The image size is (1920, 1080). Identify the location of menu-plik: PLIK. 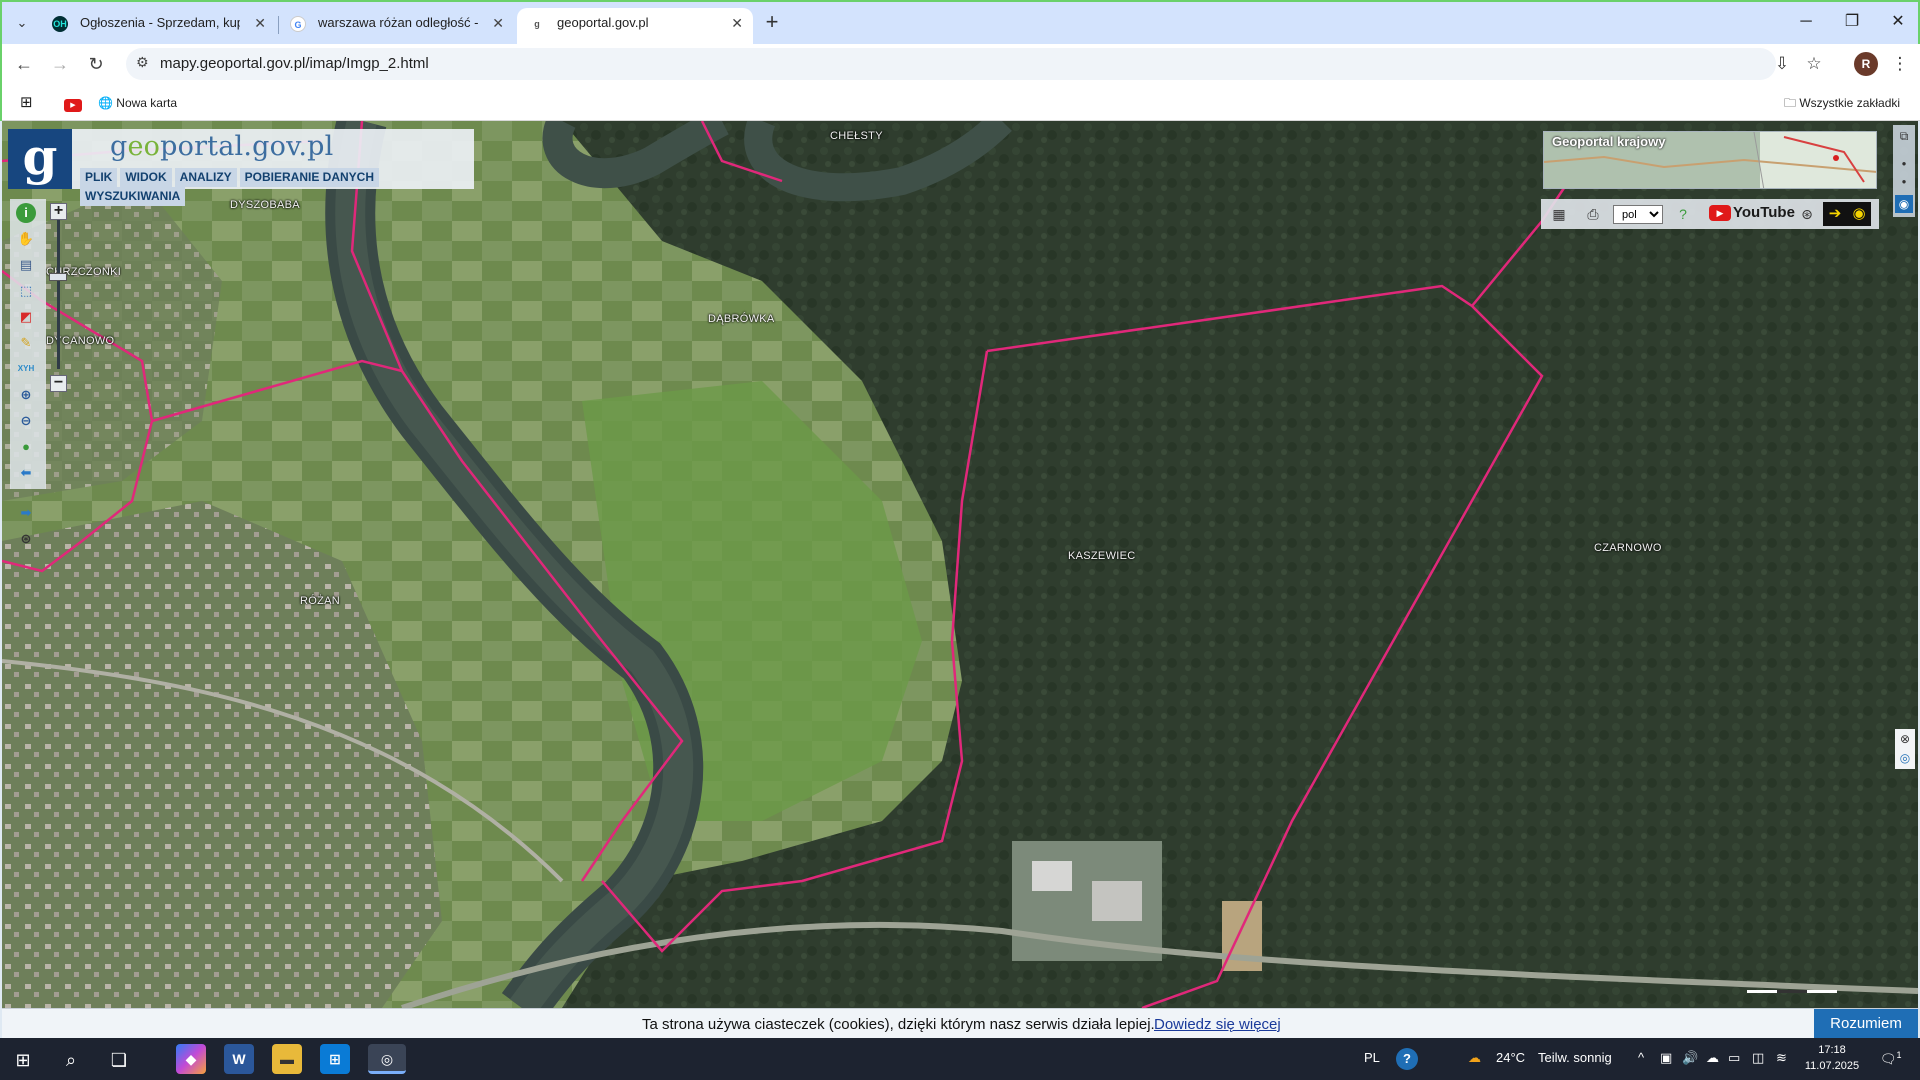
(99, 177).